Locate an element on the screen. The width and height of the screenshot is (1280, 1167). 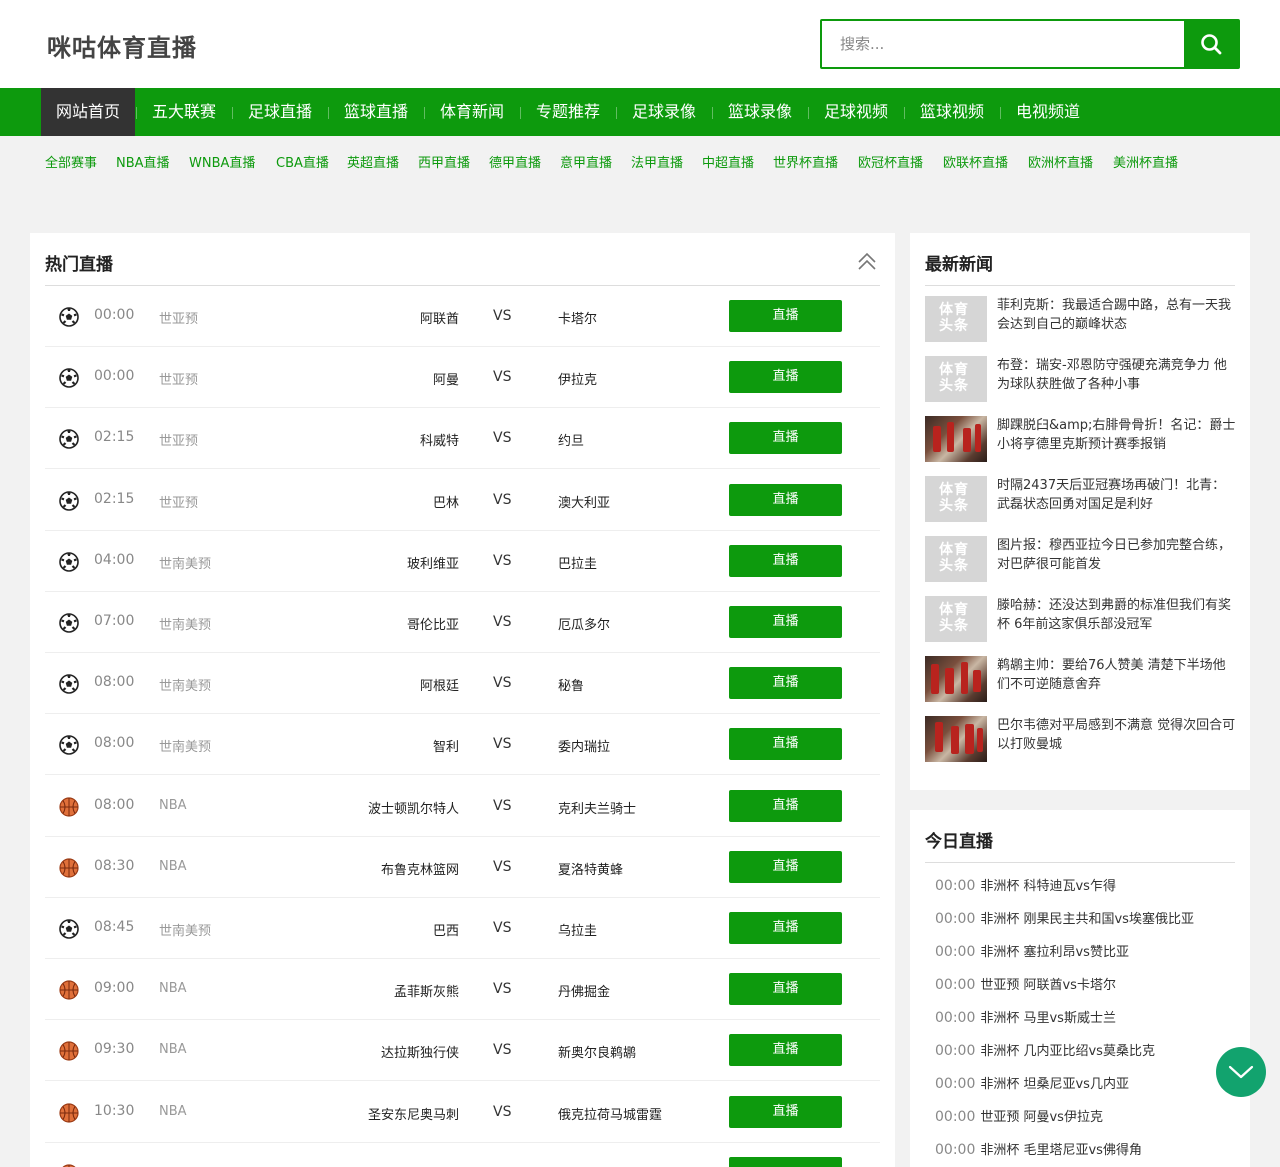
scroll-down-button is located at coordinates (1241, 1072).